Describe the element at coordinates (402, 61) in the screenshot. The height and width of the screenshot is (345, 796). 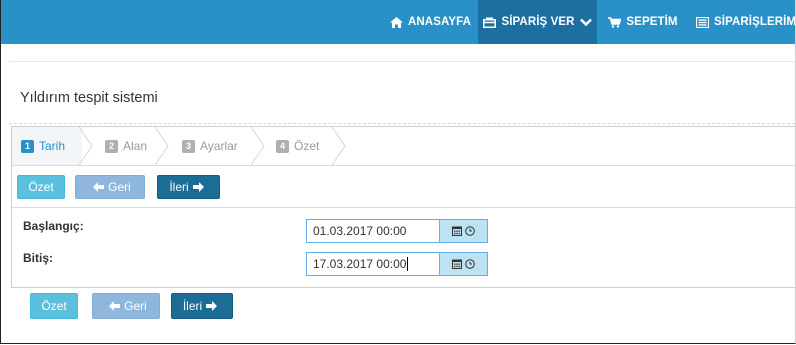
I see `header-divider` at that location.